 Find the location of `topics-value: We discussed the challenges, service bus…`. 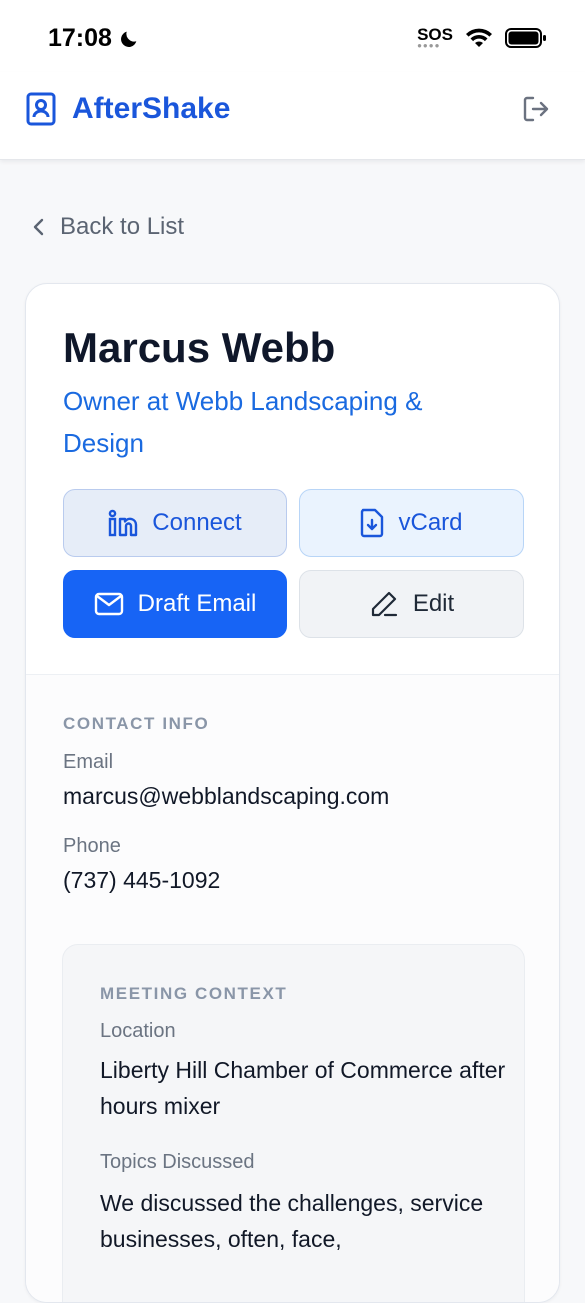

topics-value: We discussed the challenges, service bus… is located at coordinates (292, 1221).